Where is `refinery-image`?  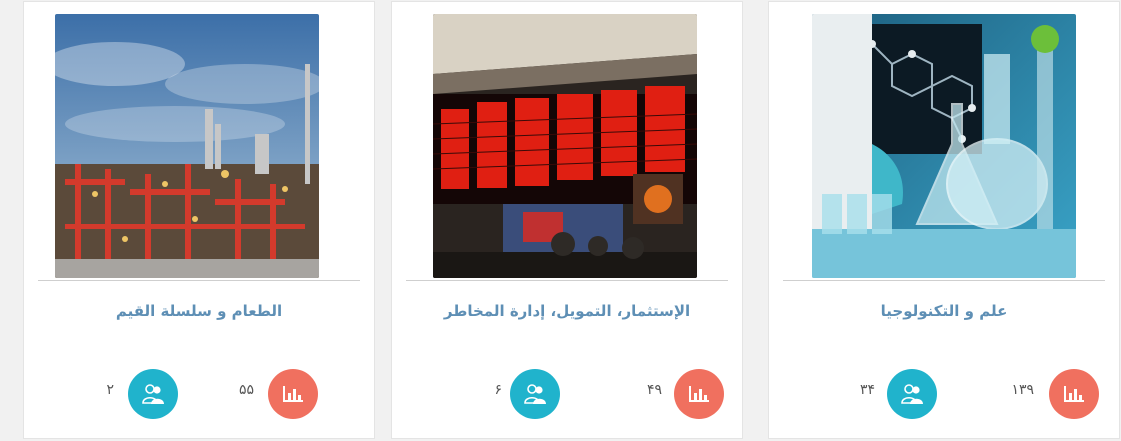 refinery-image is located at coordinates (187, 146).